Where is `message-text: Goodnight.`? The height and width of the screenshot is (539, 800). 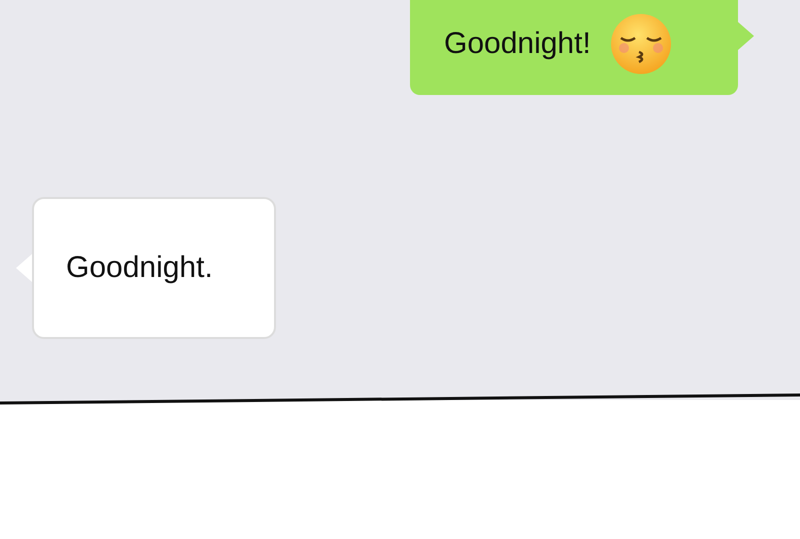
message-text: Goodnight. is located at coordinates (139, 268).